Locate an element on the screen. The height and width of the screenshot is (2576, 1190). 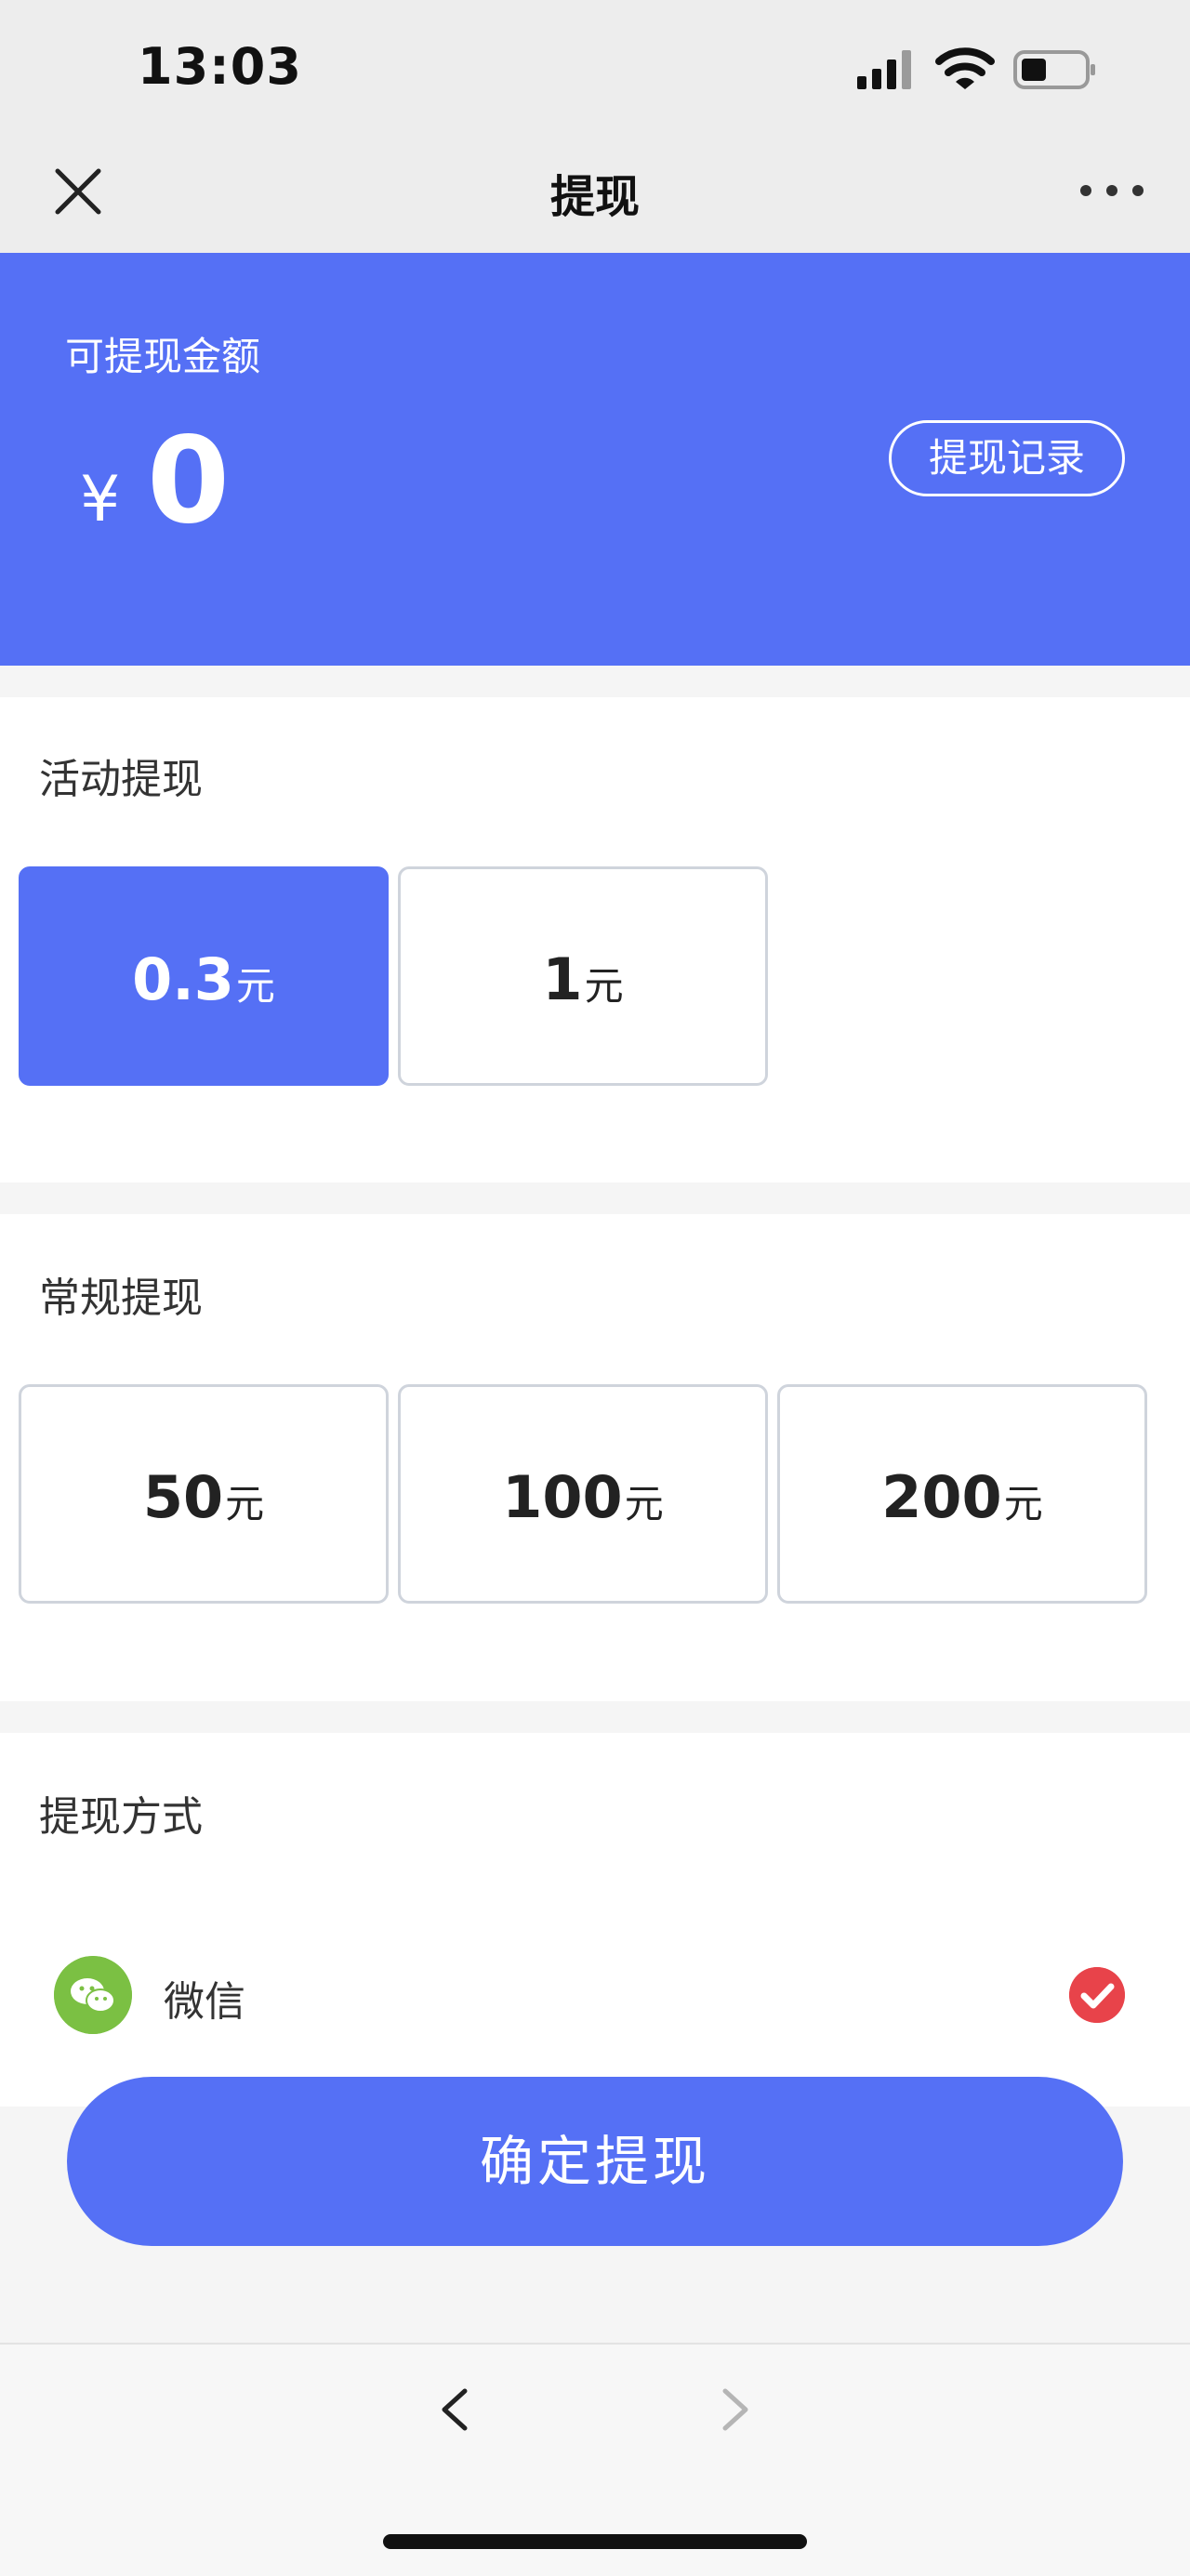
option-value: 0.3 is located at coordinates (183, 979).